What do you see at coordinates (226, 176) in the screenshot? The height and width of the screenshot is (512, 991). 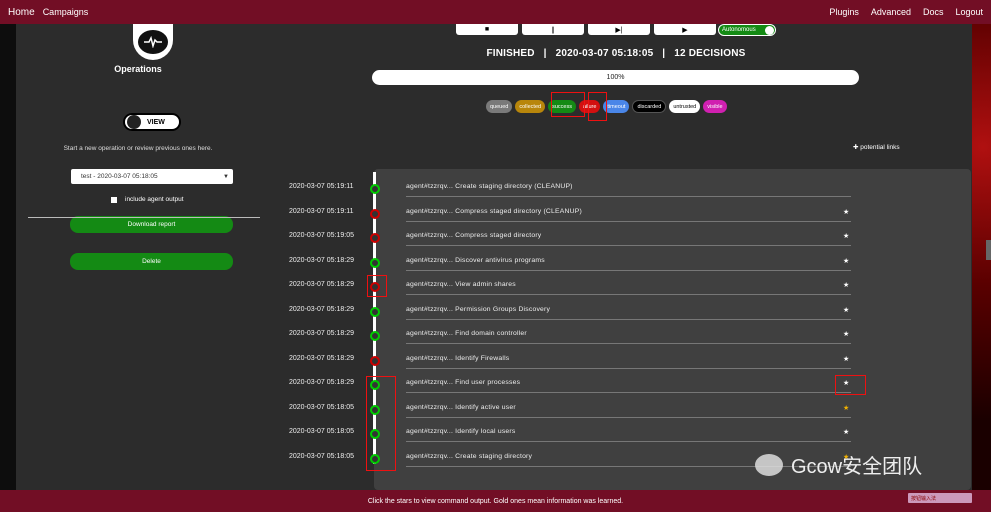 I see `chevron-down-icon: ▼` at bounding box center [226, 176].